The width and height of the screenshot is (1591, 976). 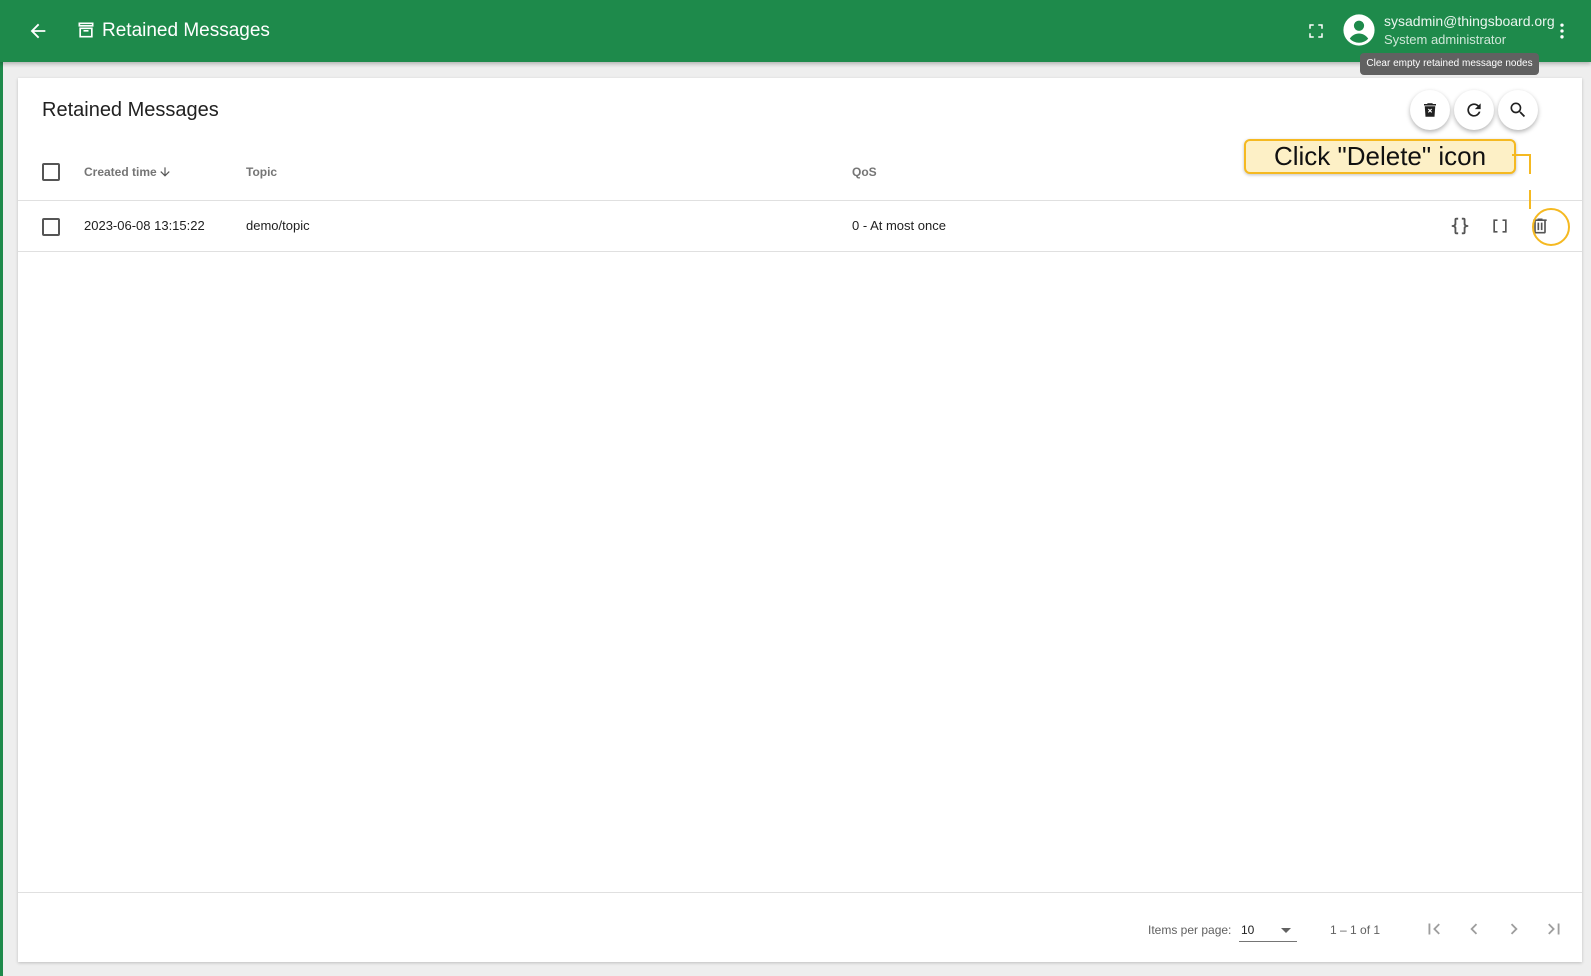 I want to click on first-page-button, so click(x=1434, y=929).